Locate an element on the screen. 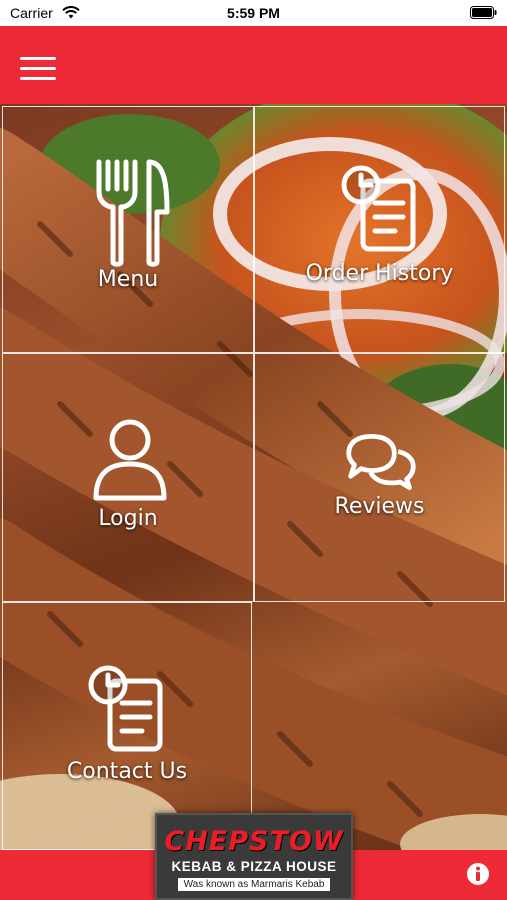 Image resolution: width=507 pixels, height=900 pixels. fork-knife-icon is located at coordinates (133, 213).